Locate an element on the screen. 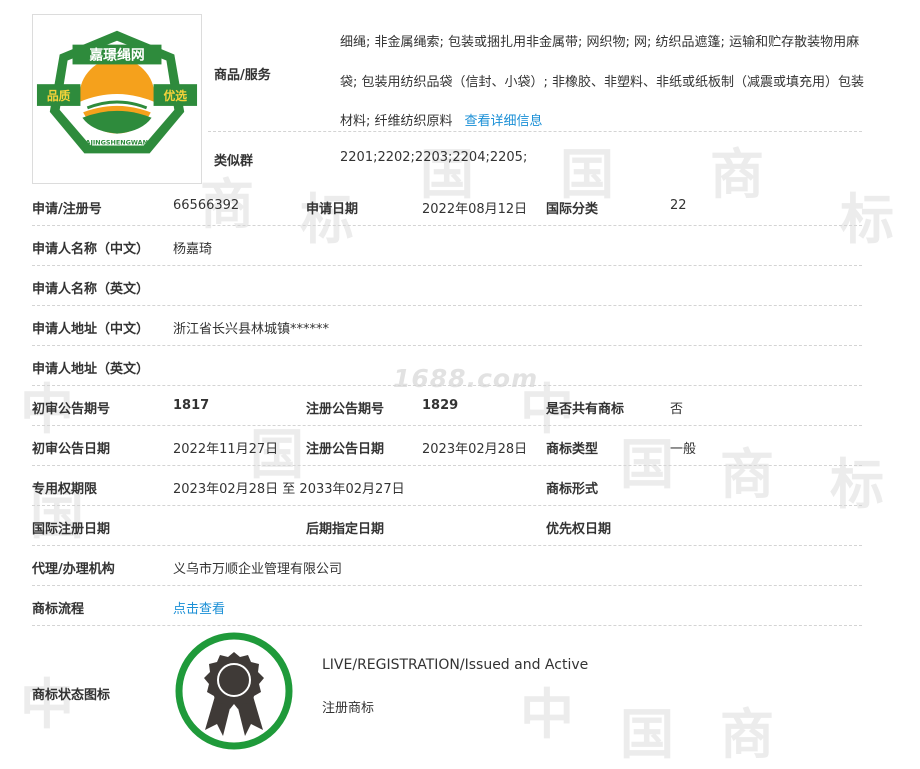 The image size is (920, 769). priority-date-label: 优先权日期 is located at coordinates (579, 529).